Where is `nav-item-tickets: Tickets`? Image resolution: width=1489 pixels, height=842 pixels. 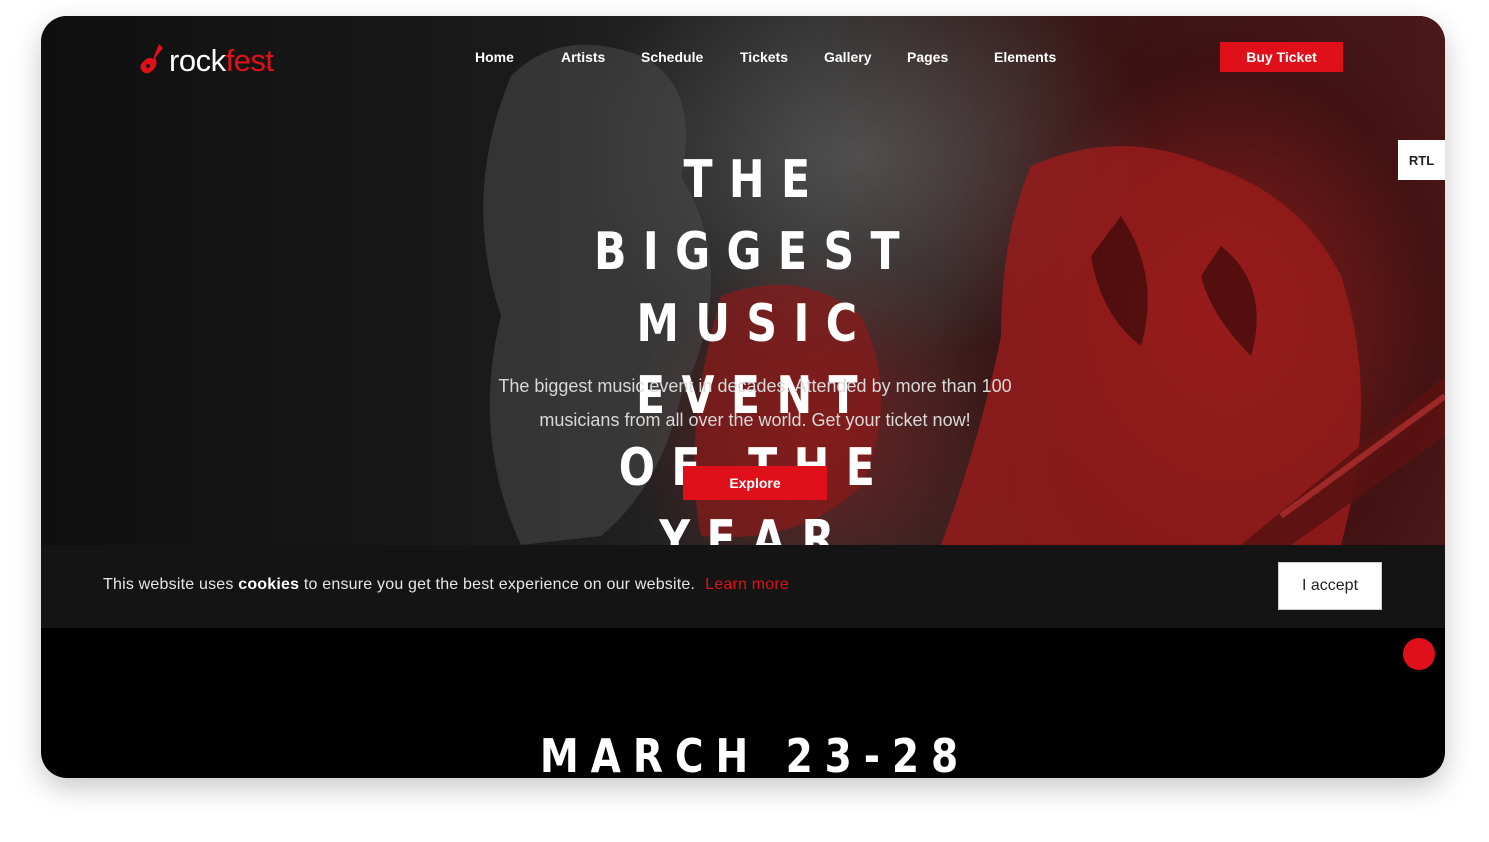
nav-item-tickets: Tickets is located at coordinates (764, 57).